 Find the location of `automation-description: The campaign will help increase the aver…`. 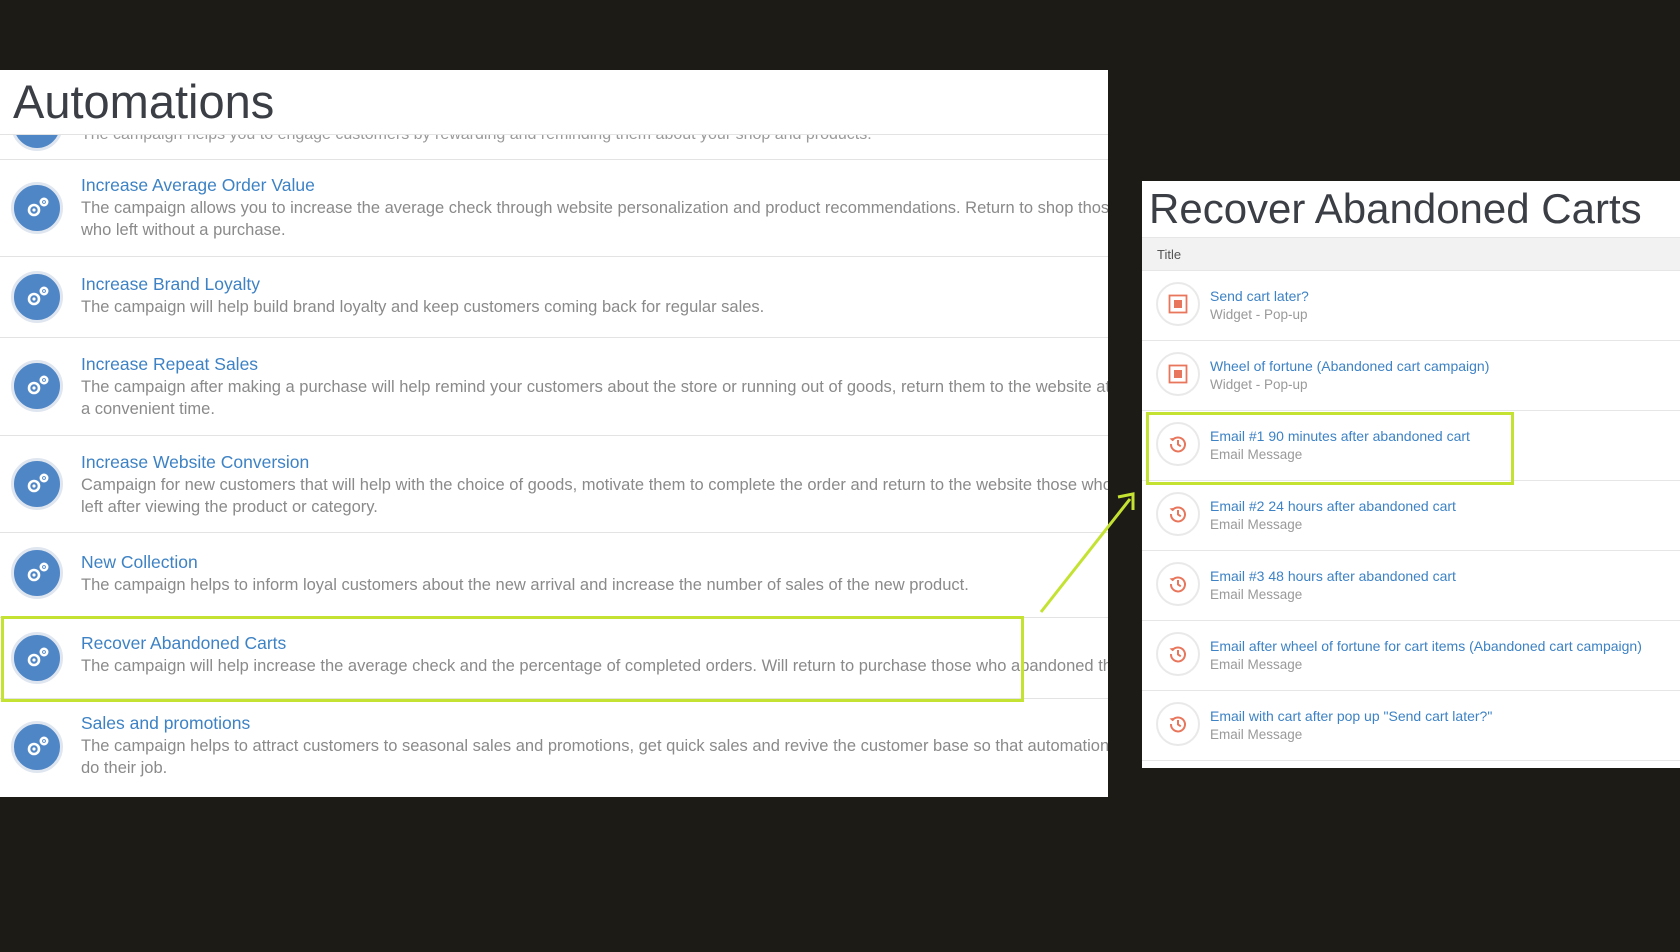

automation-description: The campaign will help increase the aver… is located at coordinates (594, 666).